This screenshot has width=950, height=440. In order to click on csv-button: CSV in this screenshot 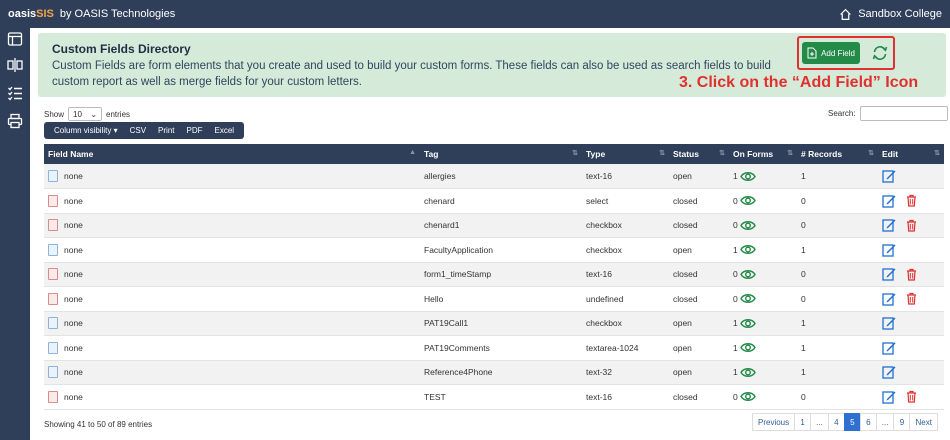, I will do `click(138, 130)`.